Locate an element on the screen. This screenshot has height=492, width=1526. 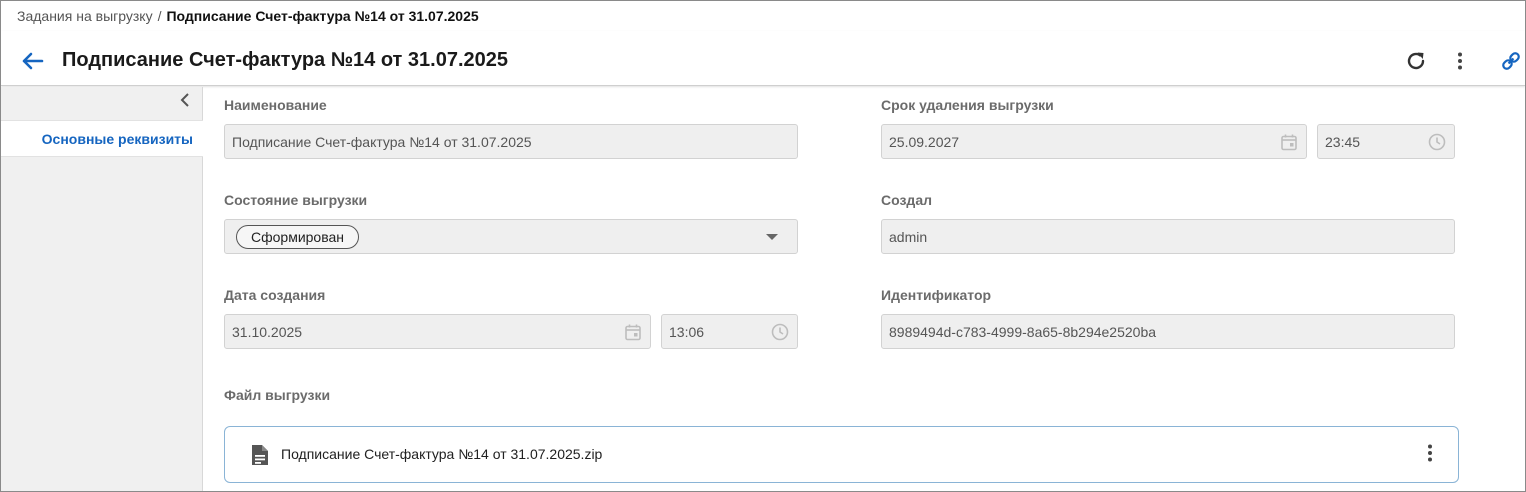
delete-deadline-time-field: 23:45 is located at coordinates (1386, 141).